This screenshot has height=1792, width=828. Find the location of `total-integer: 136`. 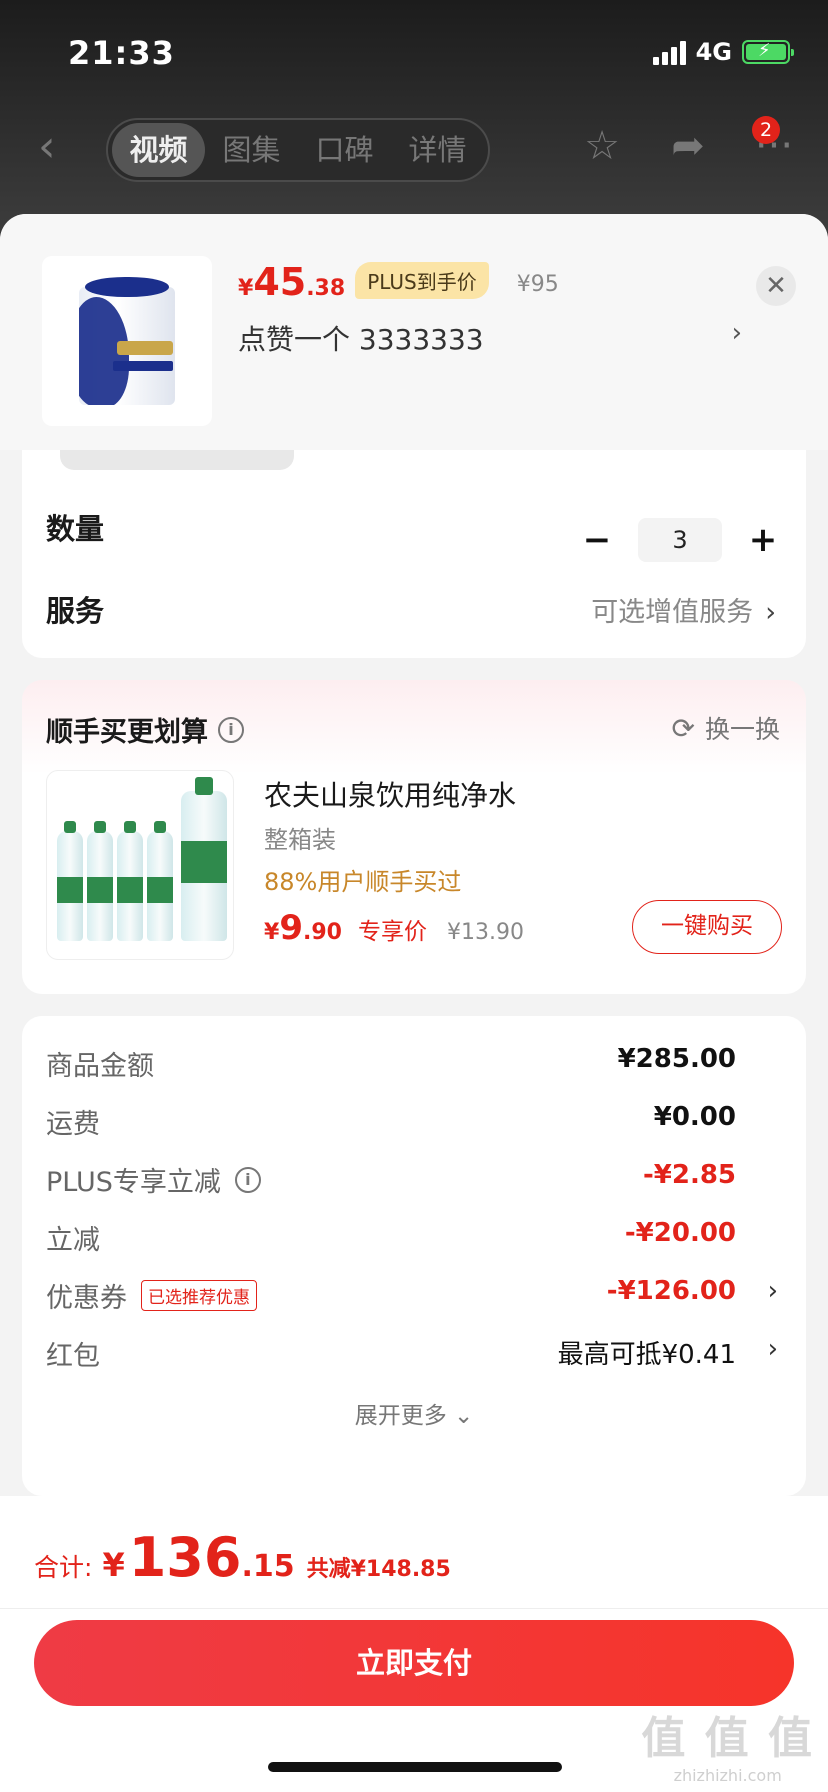

total-integer: 136 is located at coordinates (185, 1557).